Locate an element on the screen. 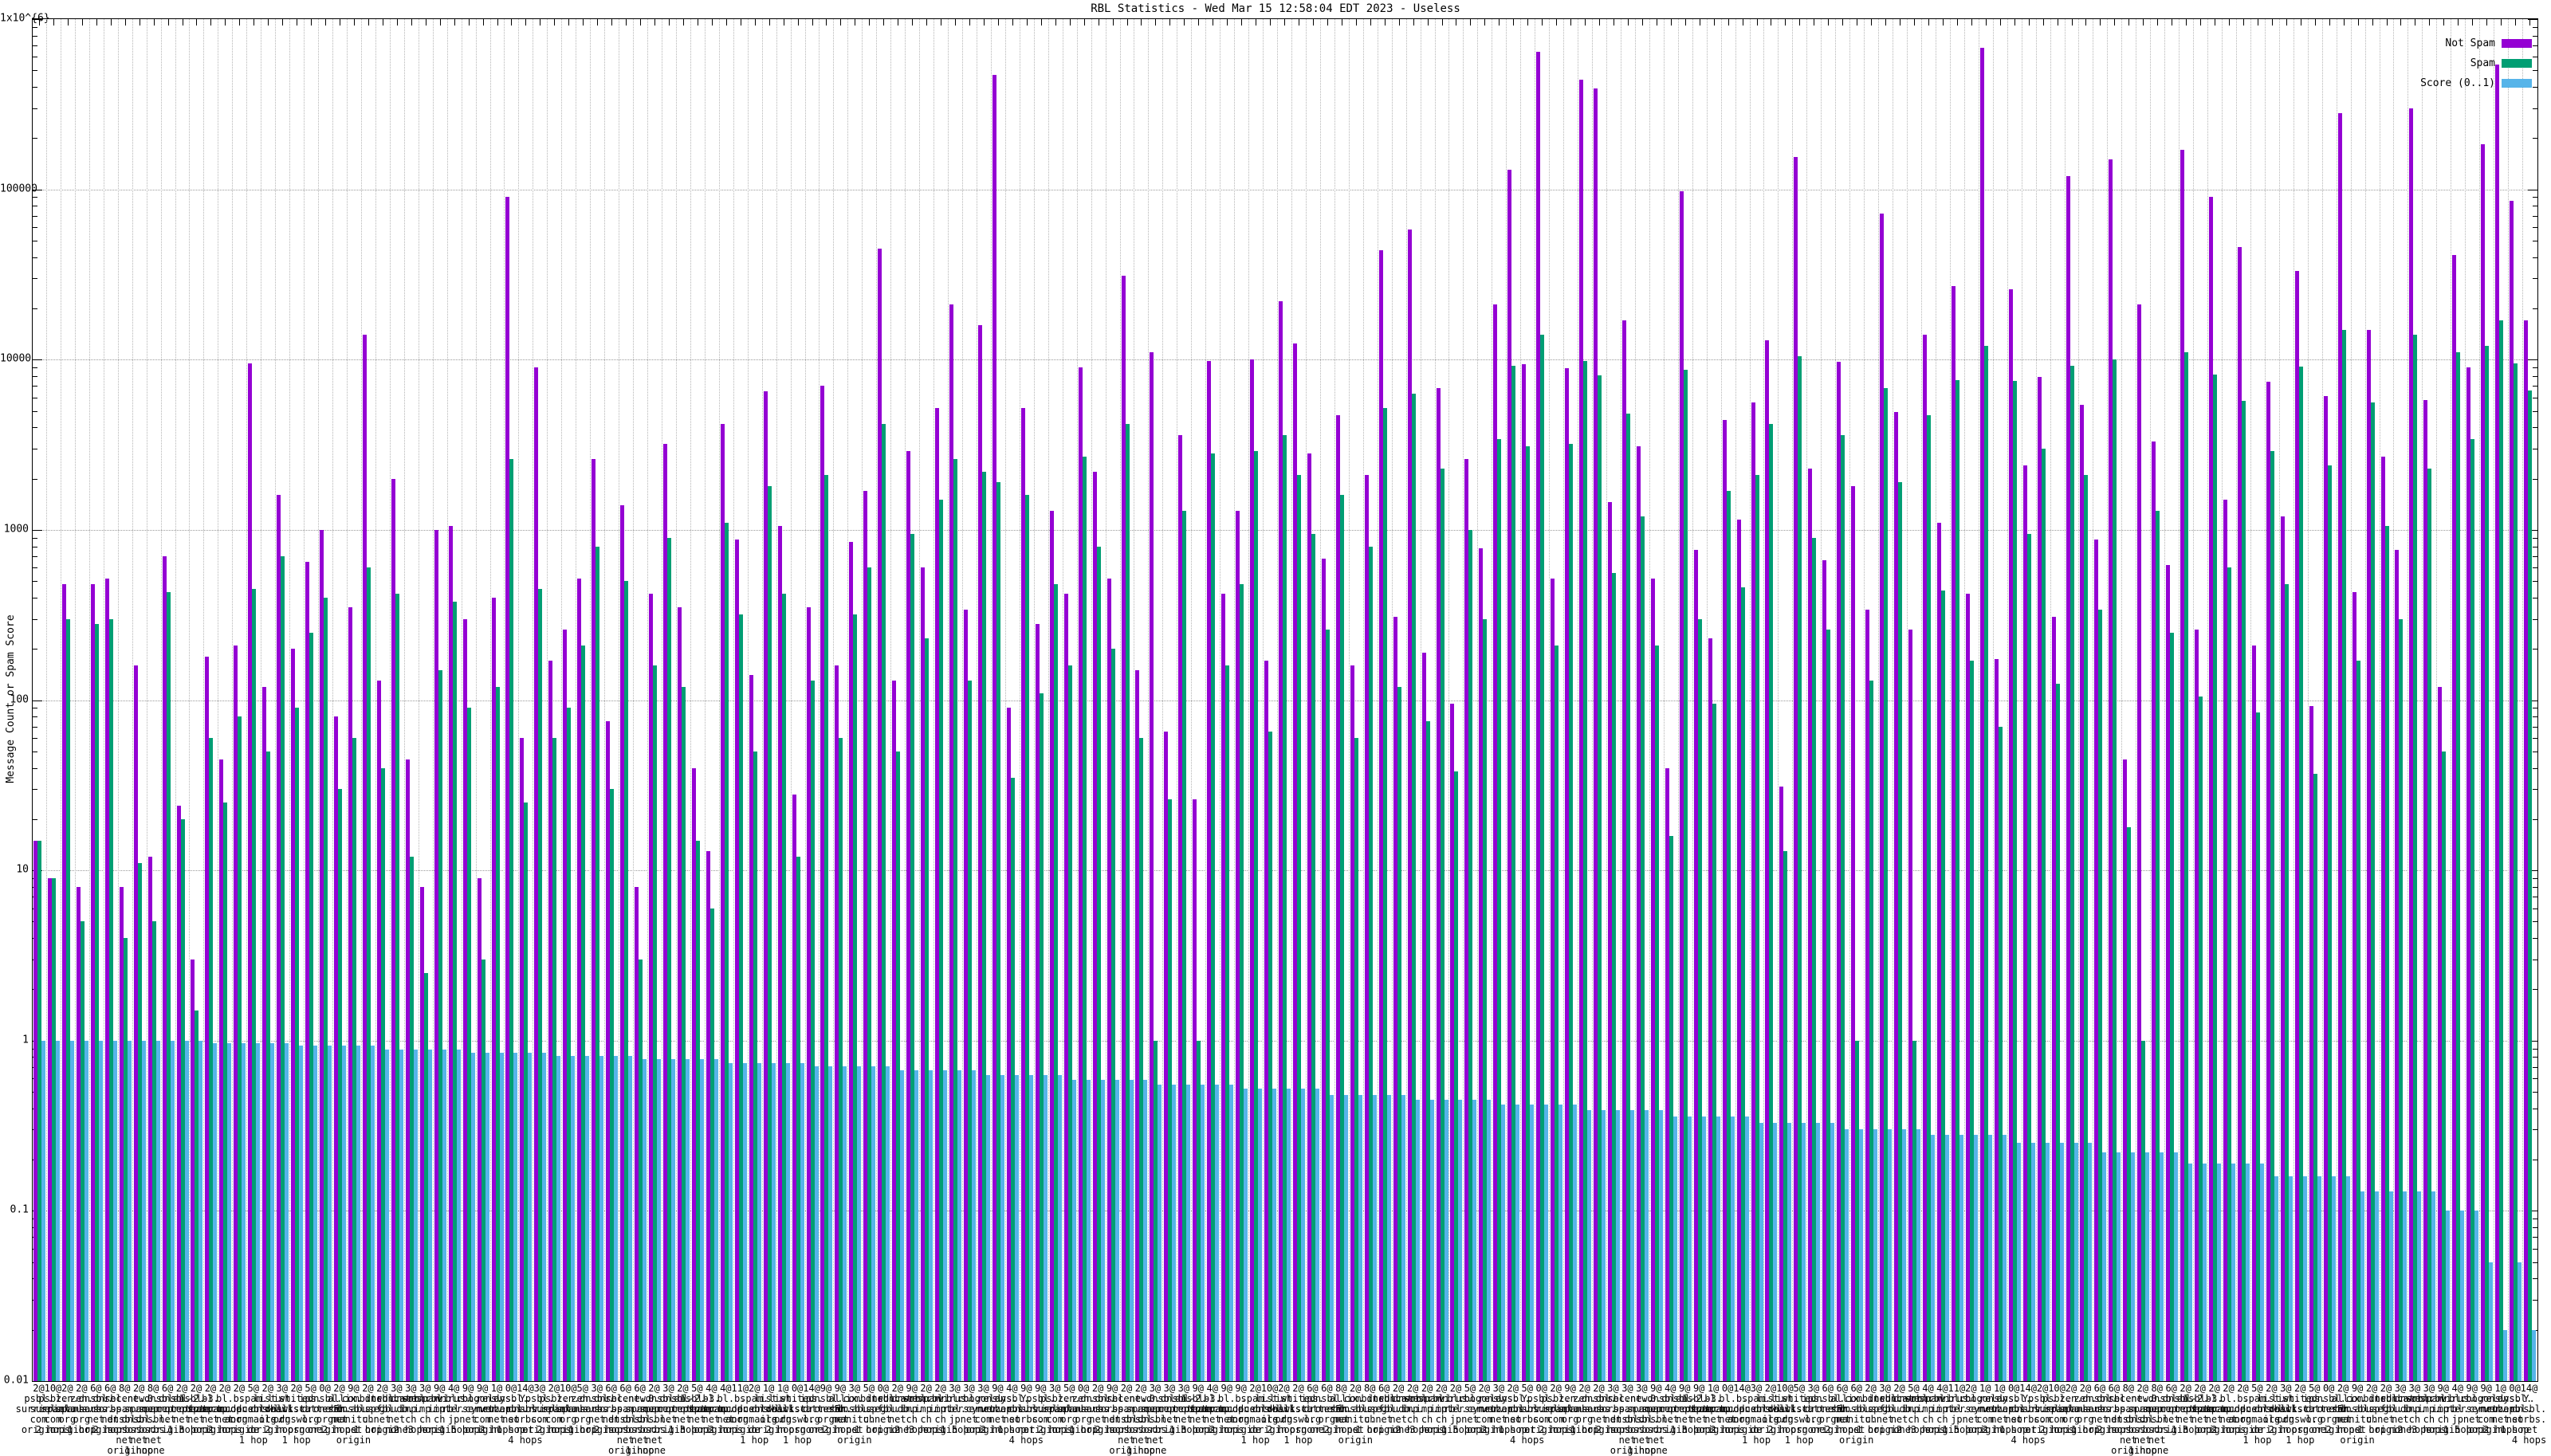 This screenshot has height=1456, width=2551. y-tick-label: 1x10^{6} is located at coordinates (25, 18).